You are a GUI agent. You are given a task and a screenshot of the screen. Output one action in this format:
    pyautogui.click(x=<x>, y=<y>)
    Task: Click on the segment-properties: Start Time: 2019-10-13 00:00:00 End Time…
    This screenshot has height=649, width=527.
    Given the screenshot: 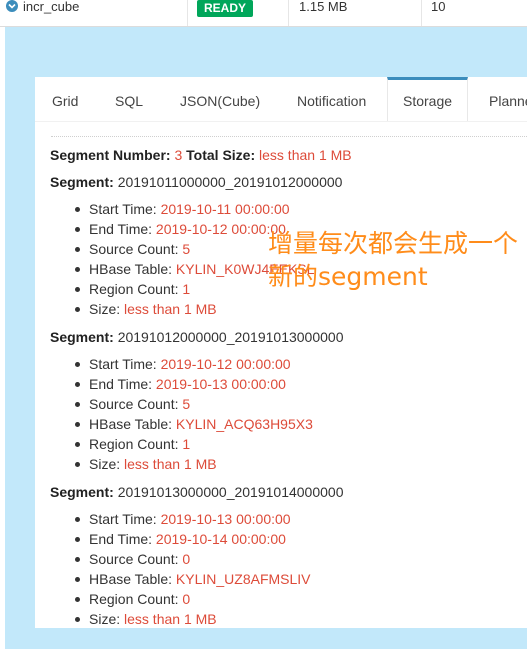 What is the action you would take?
    pyautogui.click(x=193, y=568)
    